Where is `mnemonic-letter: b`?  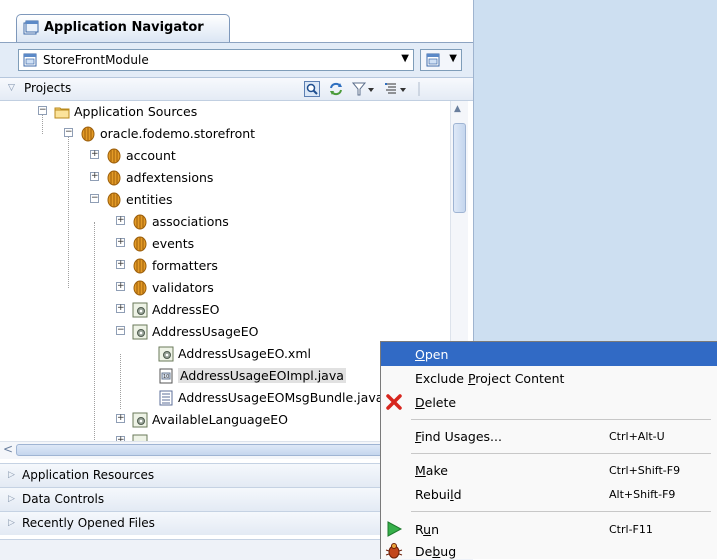
mnemonic-letter: b is located at coordinates (436, 551).